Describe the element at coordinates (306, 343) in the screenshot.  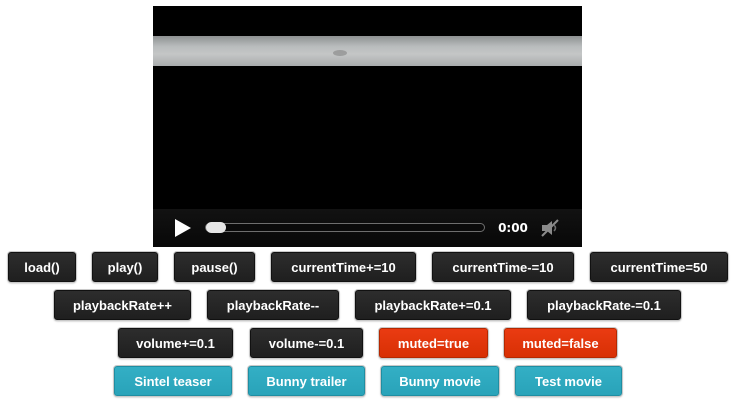
I see `volume-down-button: volume-=0.1` at that location.